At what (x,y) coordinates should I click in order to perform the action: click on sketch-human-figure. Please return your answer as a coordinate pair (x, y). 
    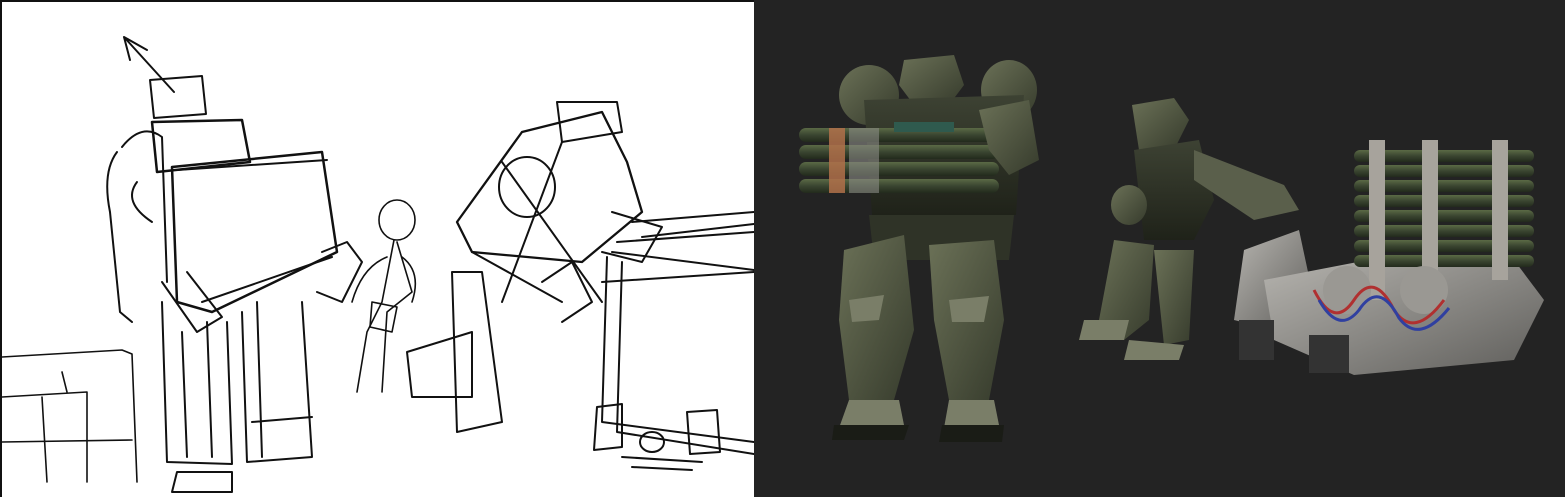
    Looking at the image, I should click on (384, 296).